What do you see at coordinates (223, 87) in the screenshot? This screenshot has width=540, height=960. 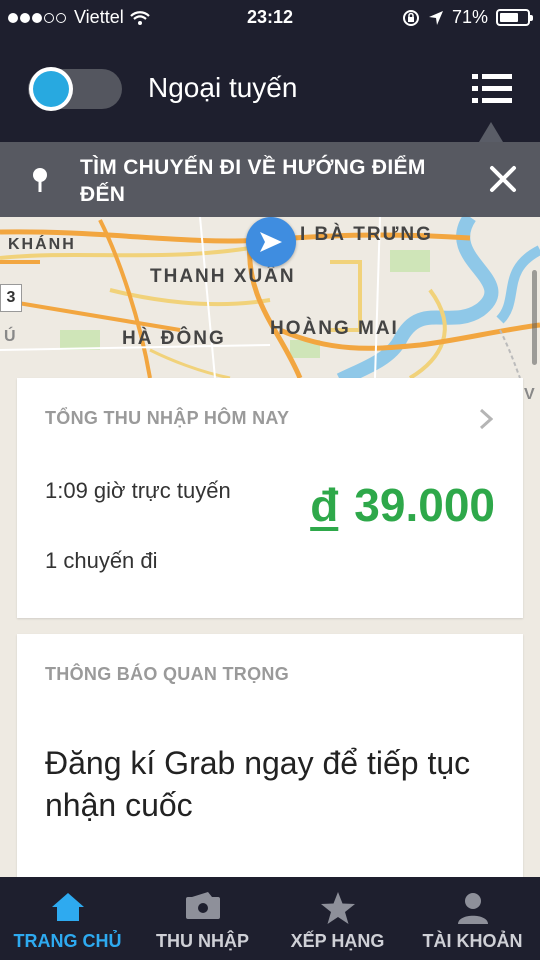 I see `driver-status-text: Ngoại tuyến` at bounding box center [223, 87].